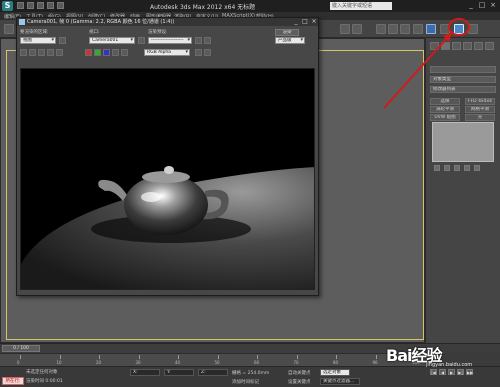  What do you see at coordinates (480, 101) in the screenshot?
I see `modifier-button: FFD 4x4x4` at bounding box center [480, 101].